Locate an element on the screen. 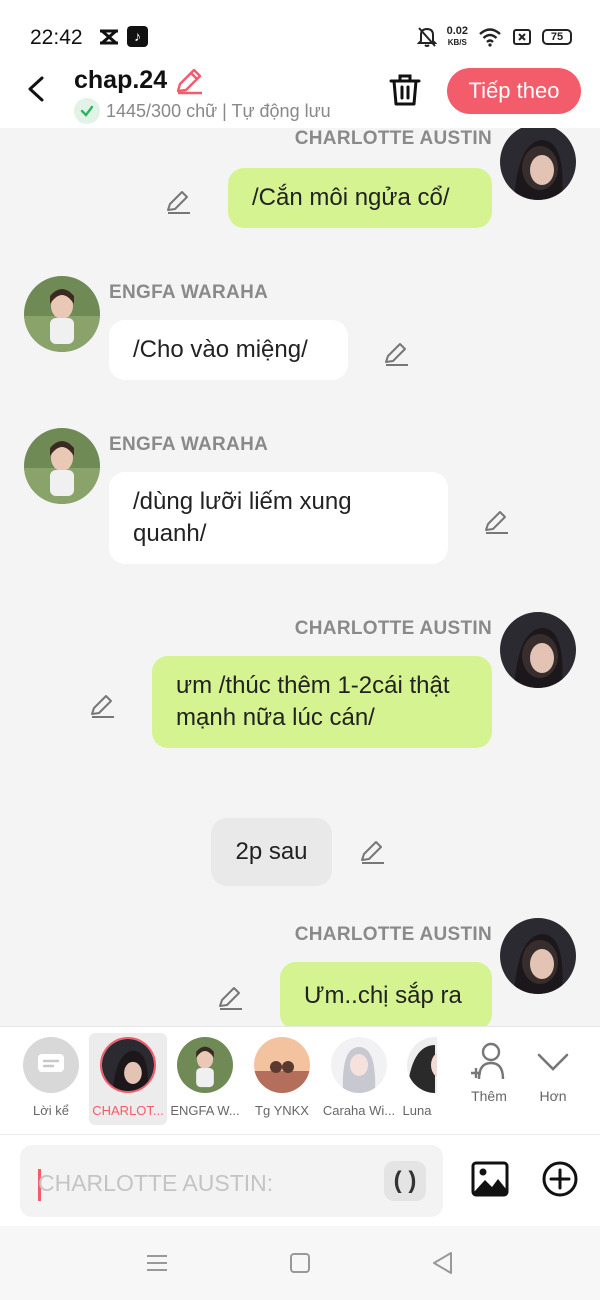 The image size is (600, 1300). back-triangle-icon is located at coordinates (443, 1263).